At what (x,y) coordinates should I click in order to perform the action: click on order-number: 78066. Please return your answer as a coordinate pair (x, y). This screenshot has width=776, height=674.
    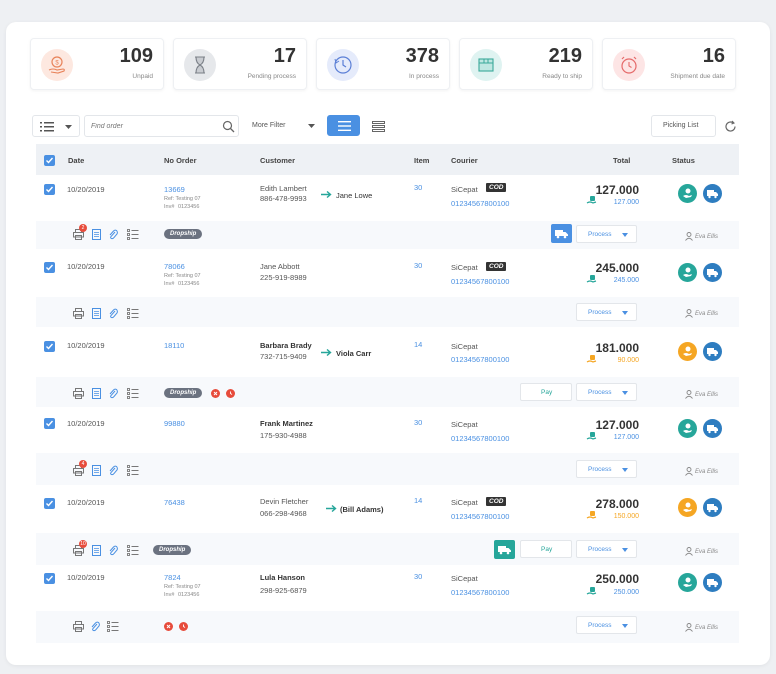
    Looking at the image, I should click on (174, 266).